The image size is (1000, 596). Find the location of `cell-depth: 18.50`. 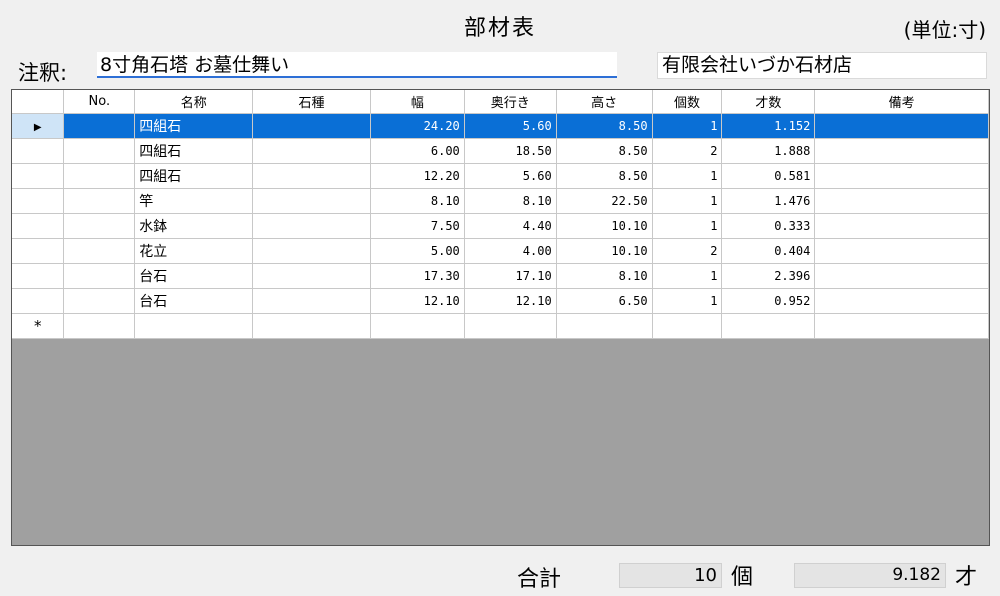

cell-depth: 18.50 is located at coordinates (510, 151).